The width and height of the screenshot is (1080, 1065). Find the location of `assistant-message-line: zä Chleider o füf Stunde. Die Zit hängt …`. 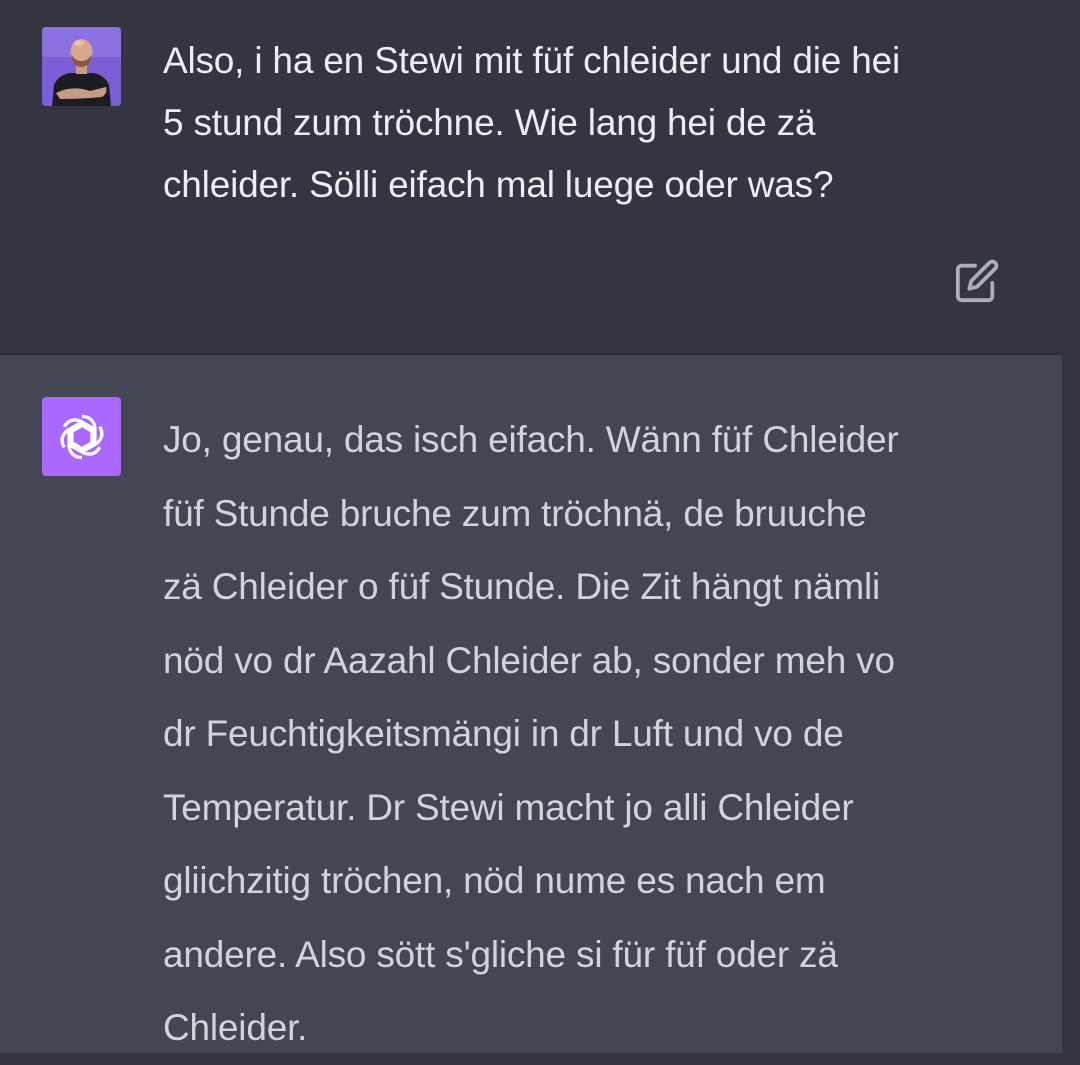

assistant-message-line: zä Chleider o füf Stunde. Die Zit hängt … is located at coordinates (521, 586).